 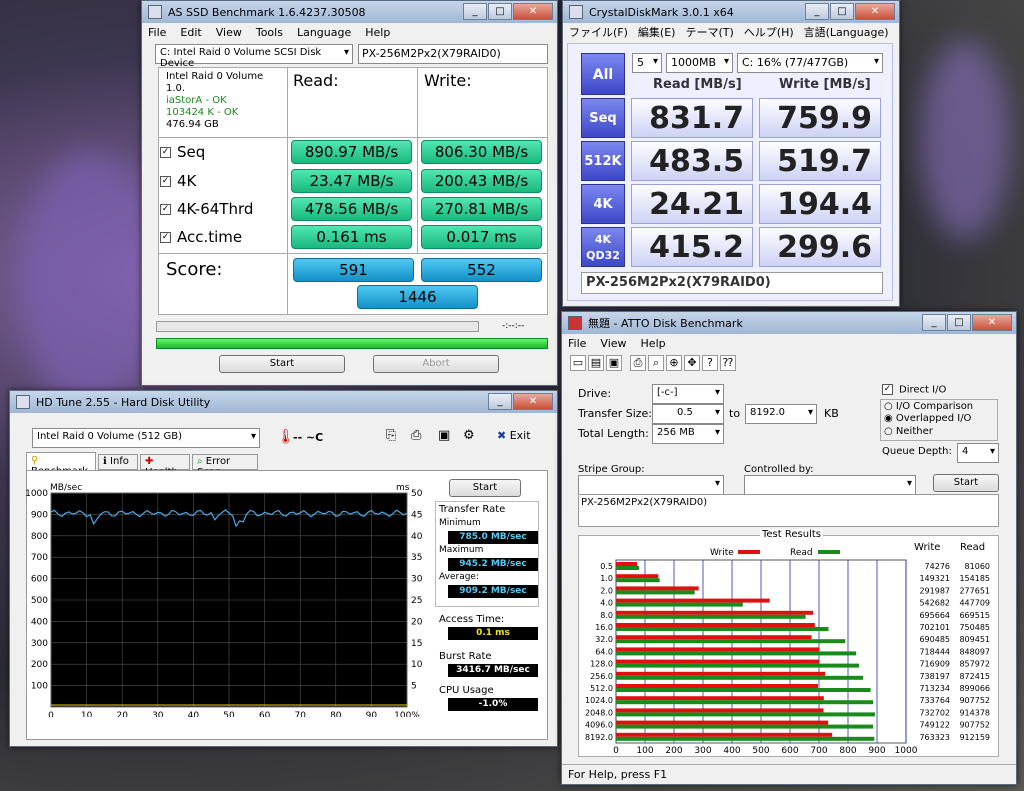 What do you see at coordinates (651, 485) in the screenshot?
I see `stripe-group-select` at bounding box center [651, 485].